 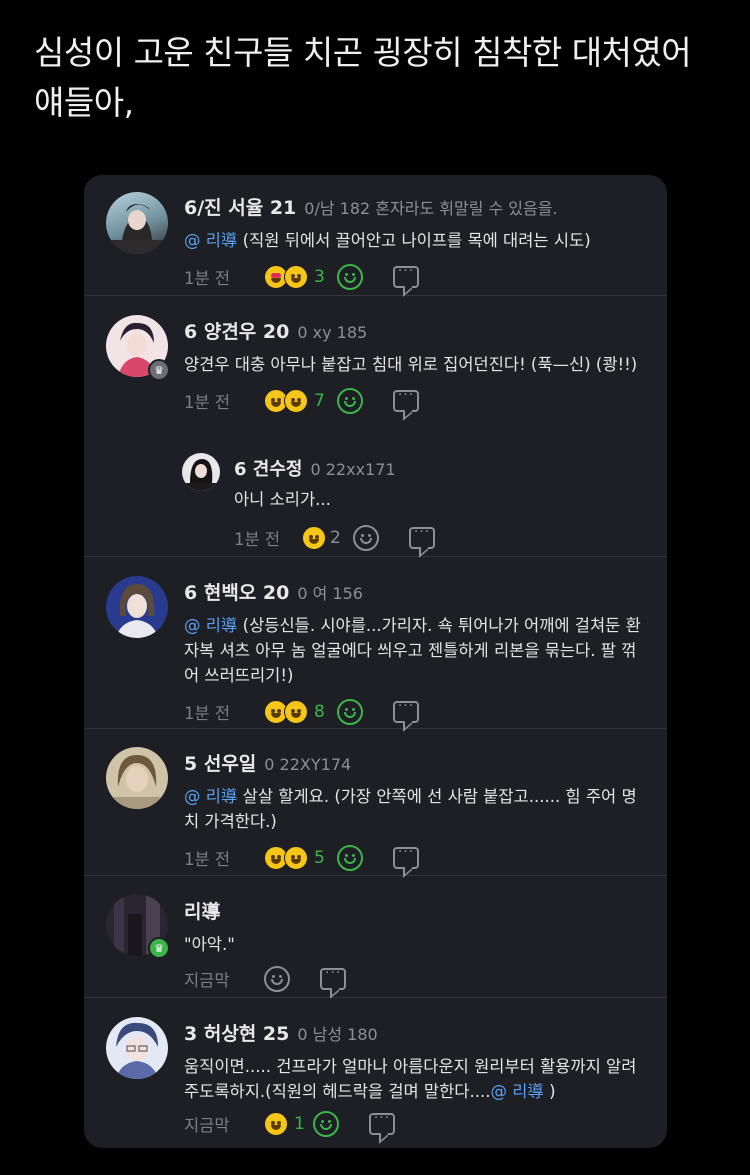 What do you see at coordinates (236, 330) in the screenshot?
I see `username: 6 양견우 20` at bounding box center [236, 330].